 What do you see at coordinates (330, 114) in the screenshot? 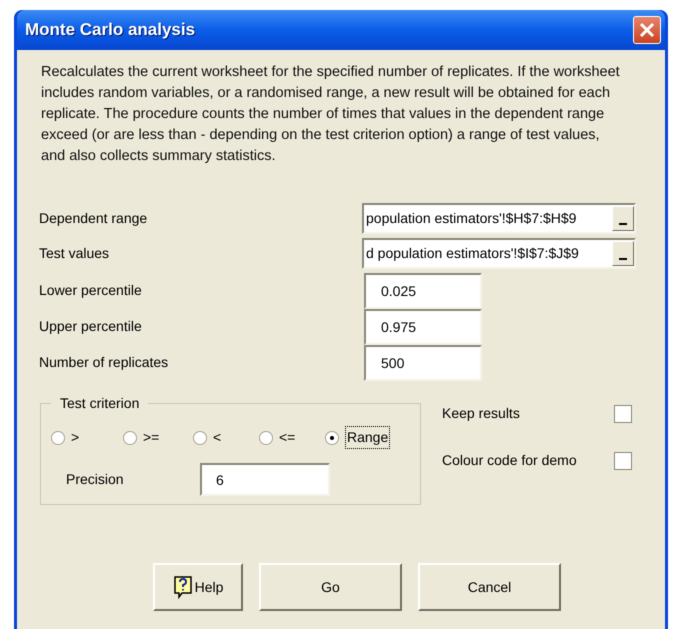
I see `description-text: Recalculates the current worksheet for the specified number of replicates. If the worksheet includes random variables, or a randomised range, a new result will be obtained for each replicate. The procedure counts the number of times that values in the dependent range exceed (or are less than - depending on the test criterion option) a range of test values, and also collects summary statistics.` at bounding box center [330, 114].